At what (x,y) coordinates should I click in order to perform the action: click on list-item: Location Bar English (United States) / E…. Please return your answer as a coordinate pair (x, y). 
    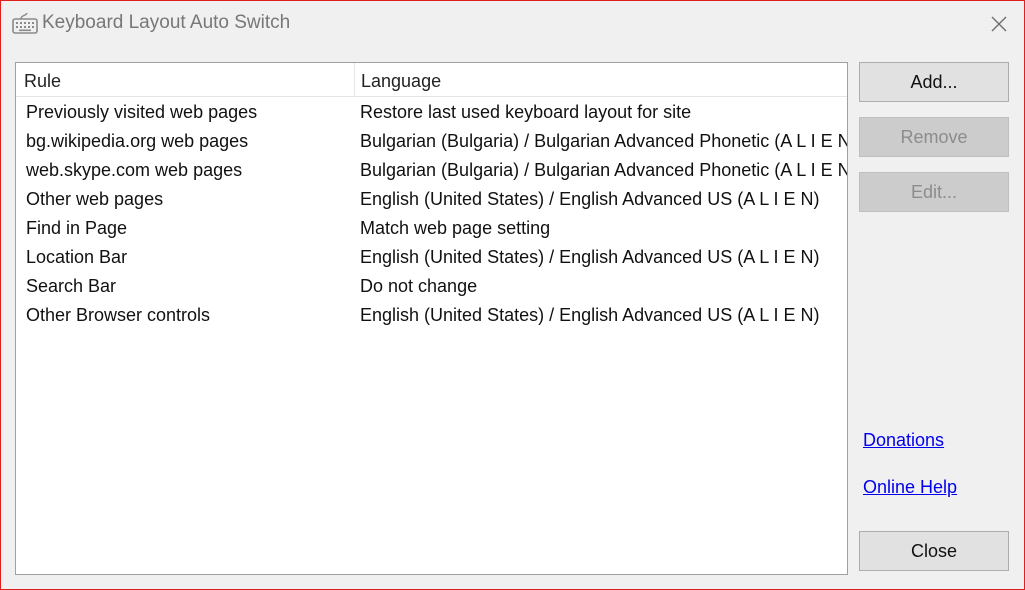
    Looking at the image, I should click on (431, 257).